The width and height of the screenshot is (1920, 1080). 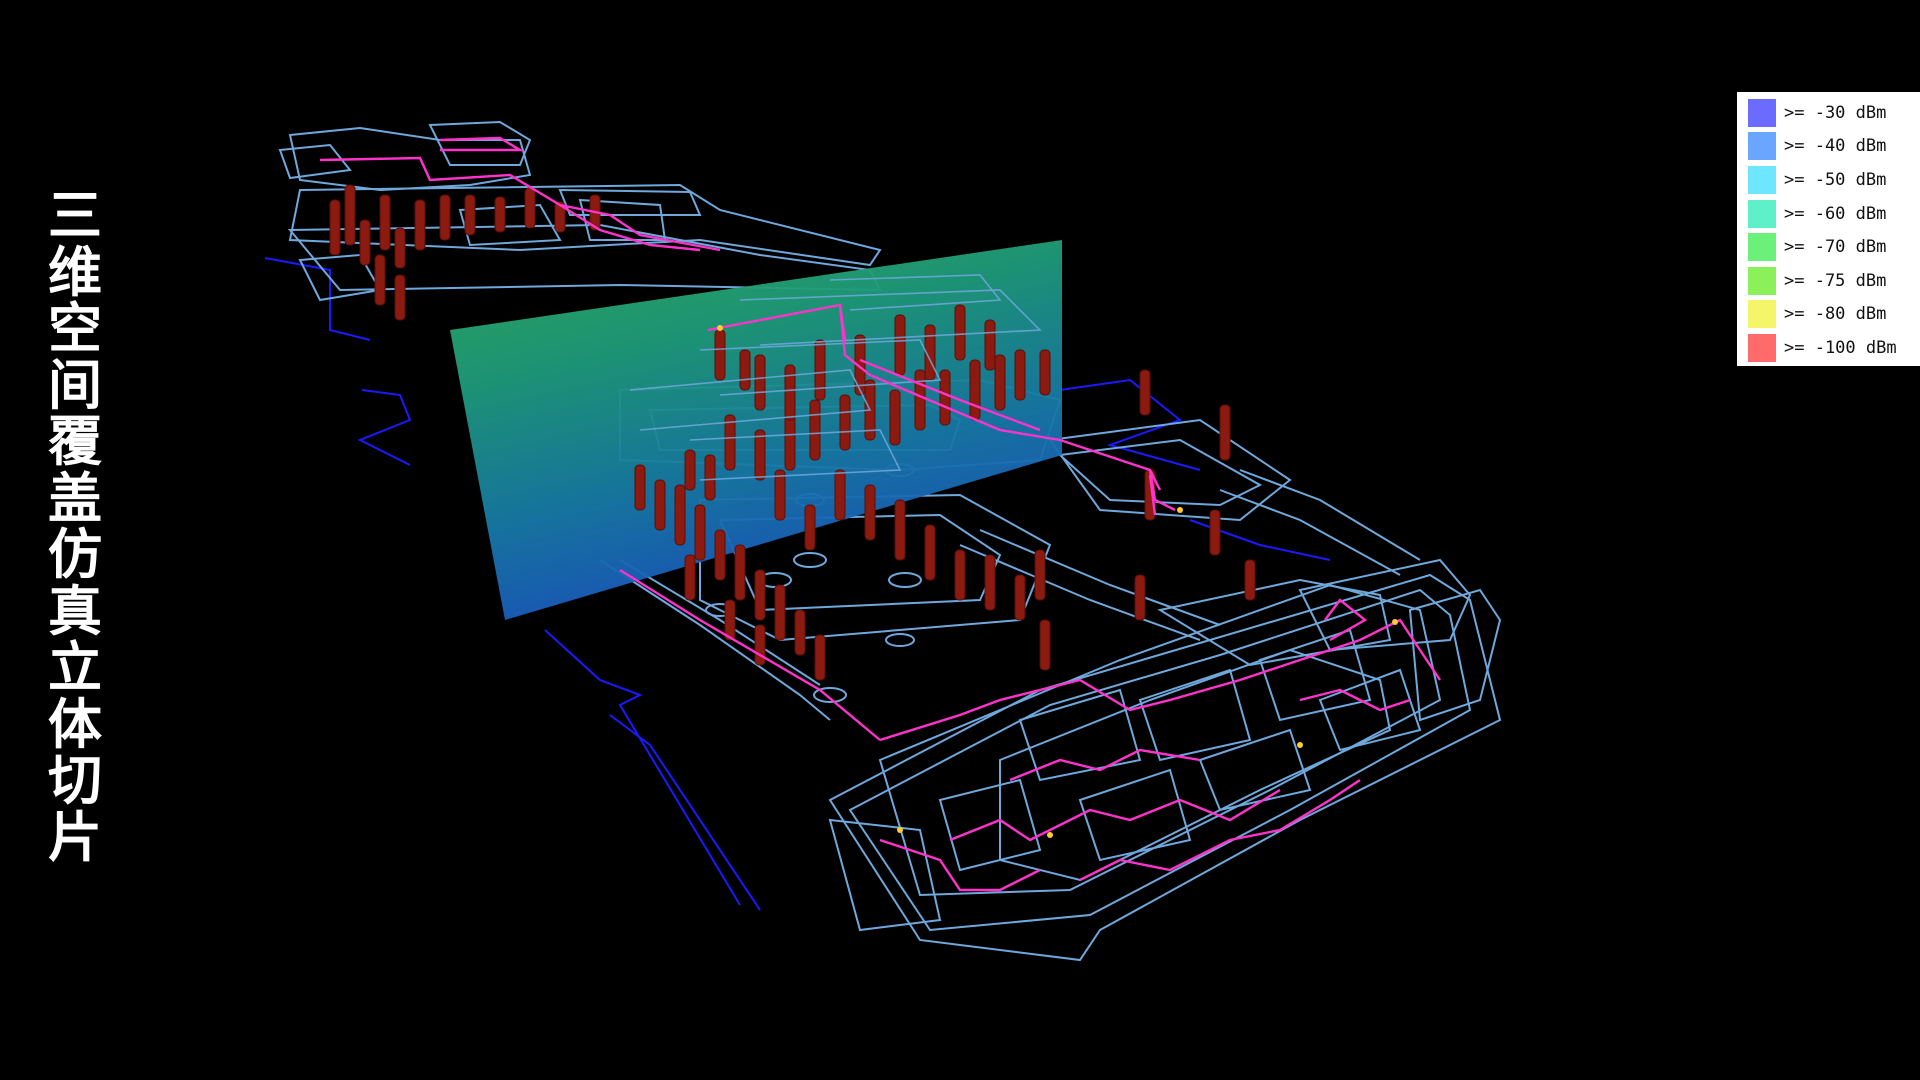 I want to click on legend-row: >= -100 dBm, so click(x=1828, y=348).